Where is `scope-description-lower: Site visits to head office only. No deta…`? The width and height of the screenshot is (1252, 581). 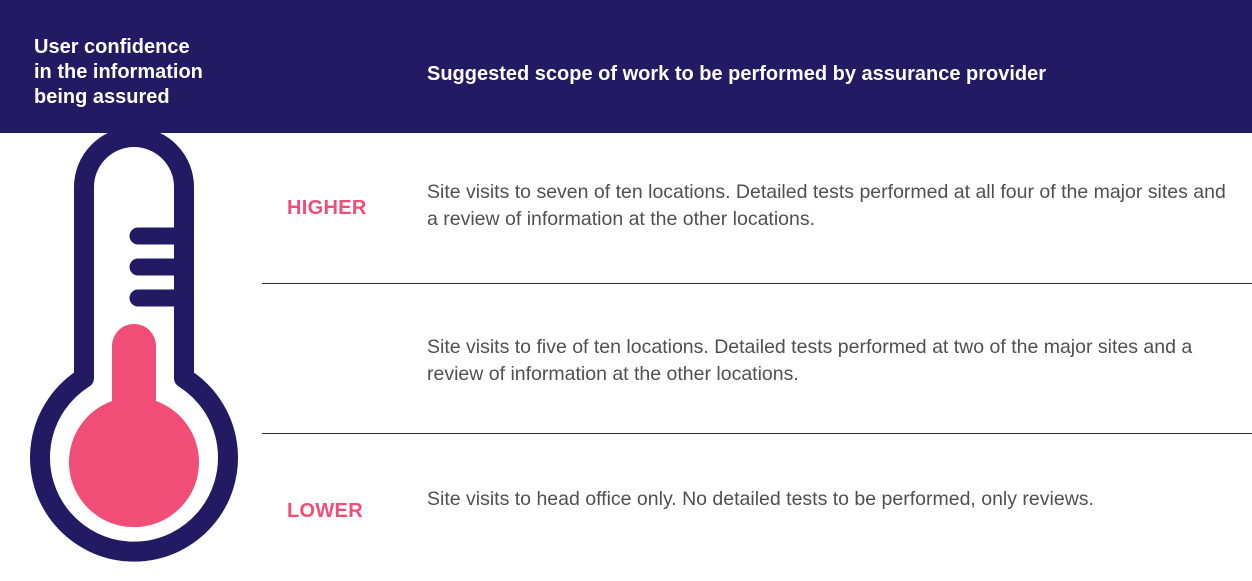 scope-description-lower: Site visits to head office only. No deta… is located at coordinates (760, 499).